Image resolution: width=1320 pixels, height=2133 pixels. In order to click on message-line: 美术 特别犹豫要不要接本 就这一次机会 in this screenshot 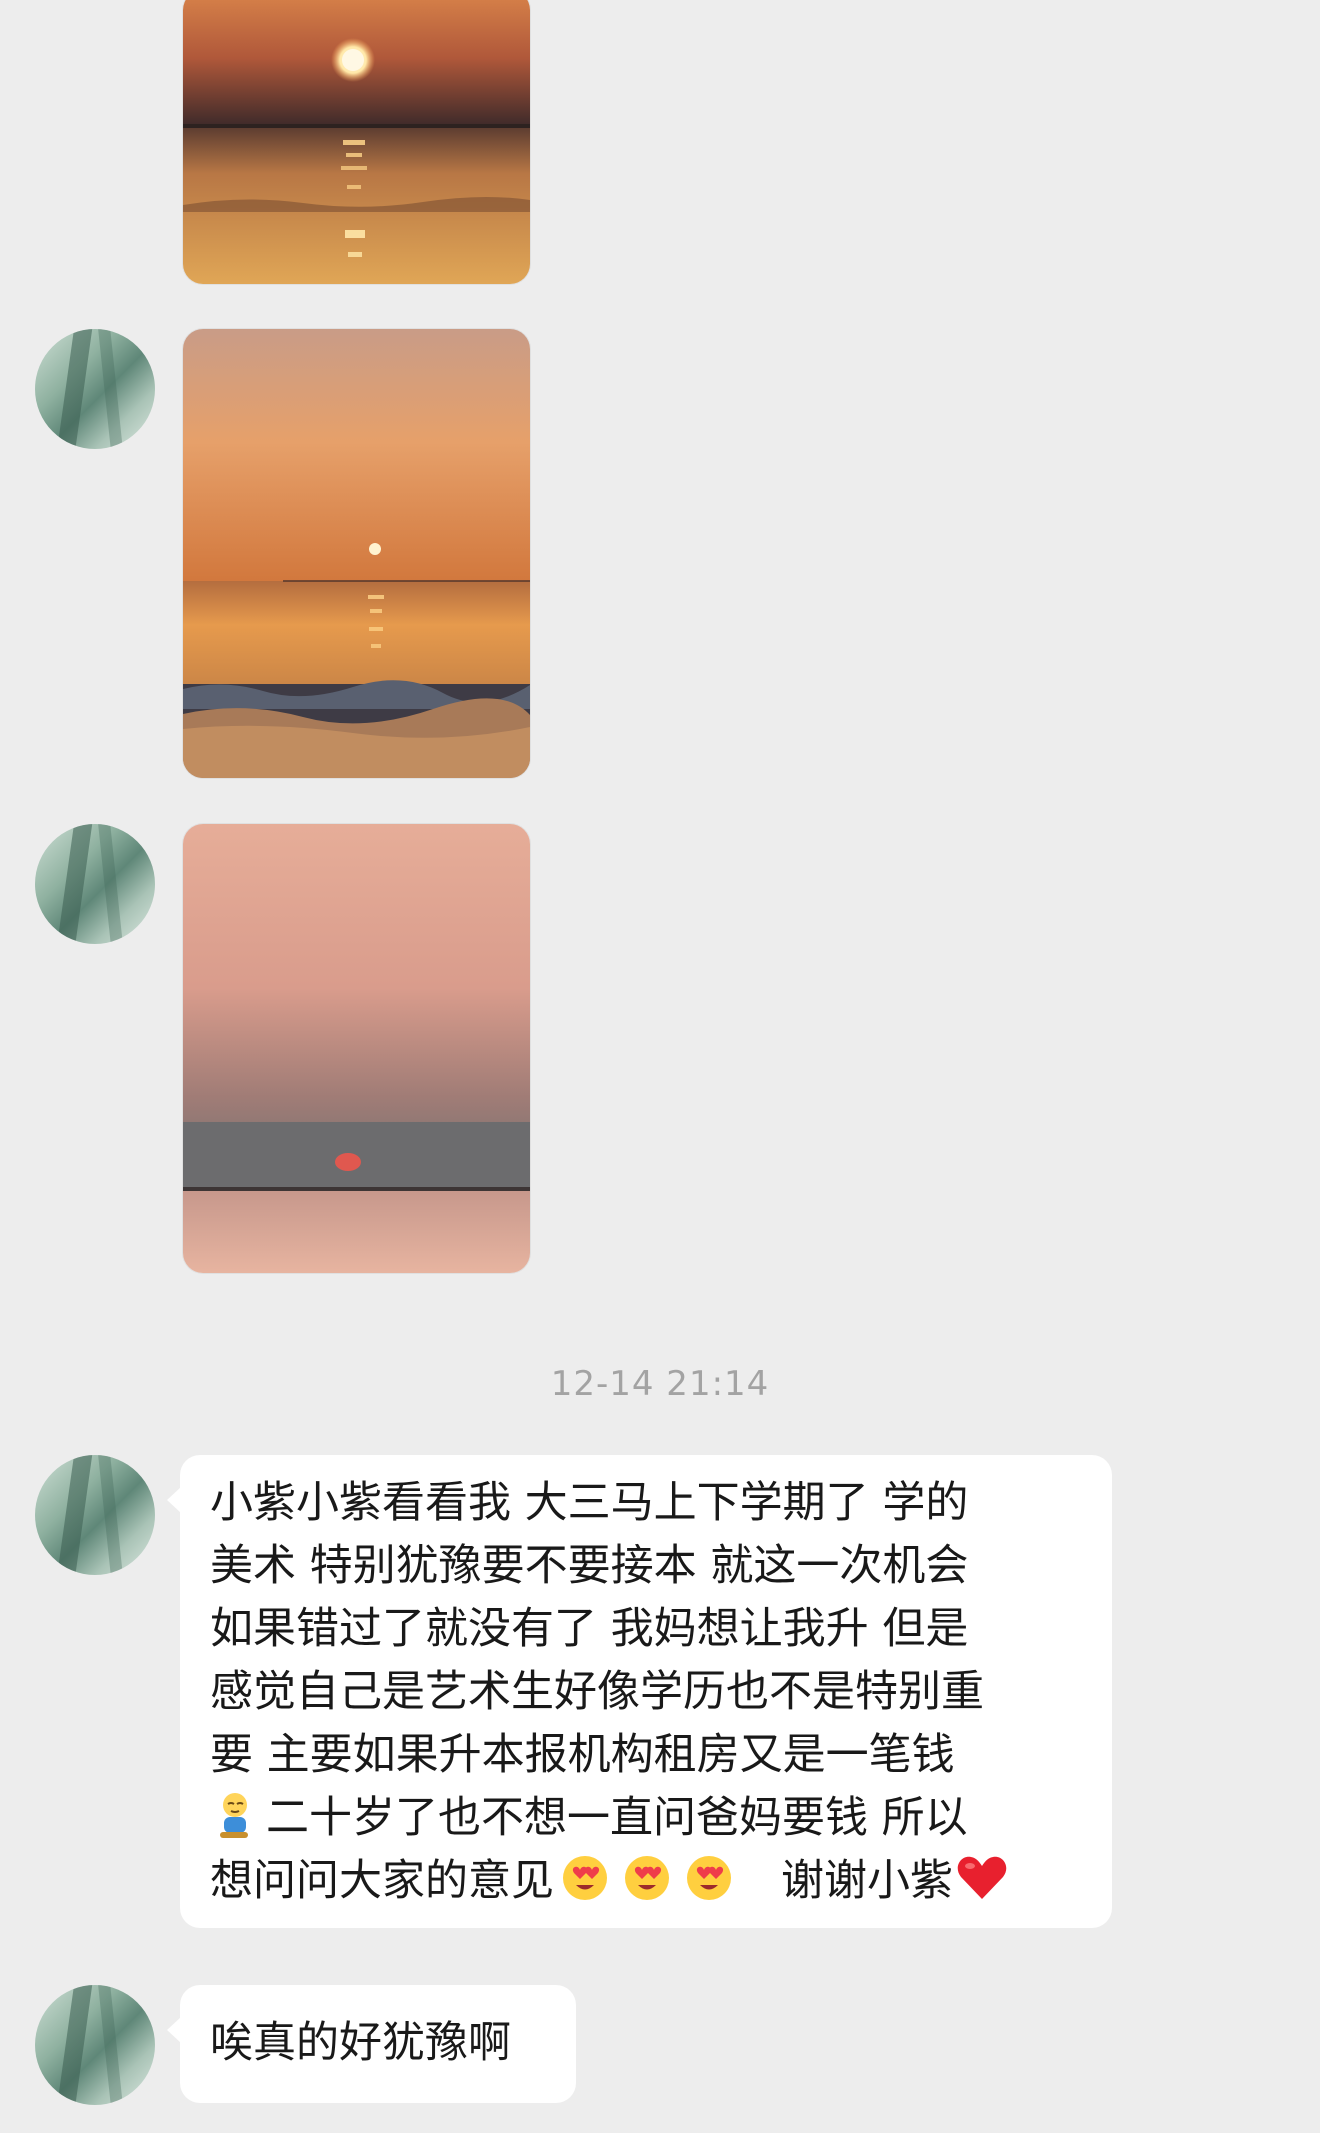, I will do `click(589, 1566)`.